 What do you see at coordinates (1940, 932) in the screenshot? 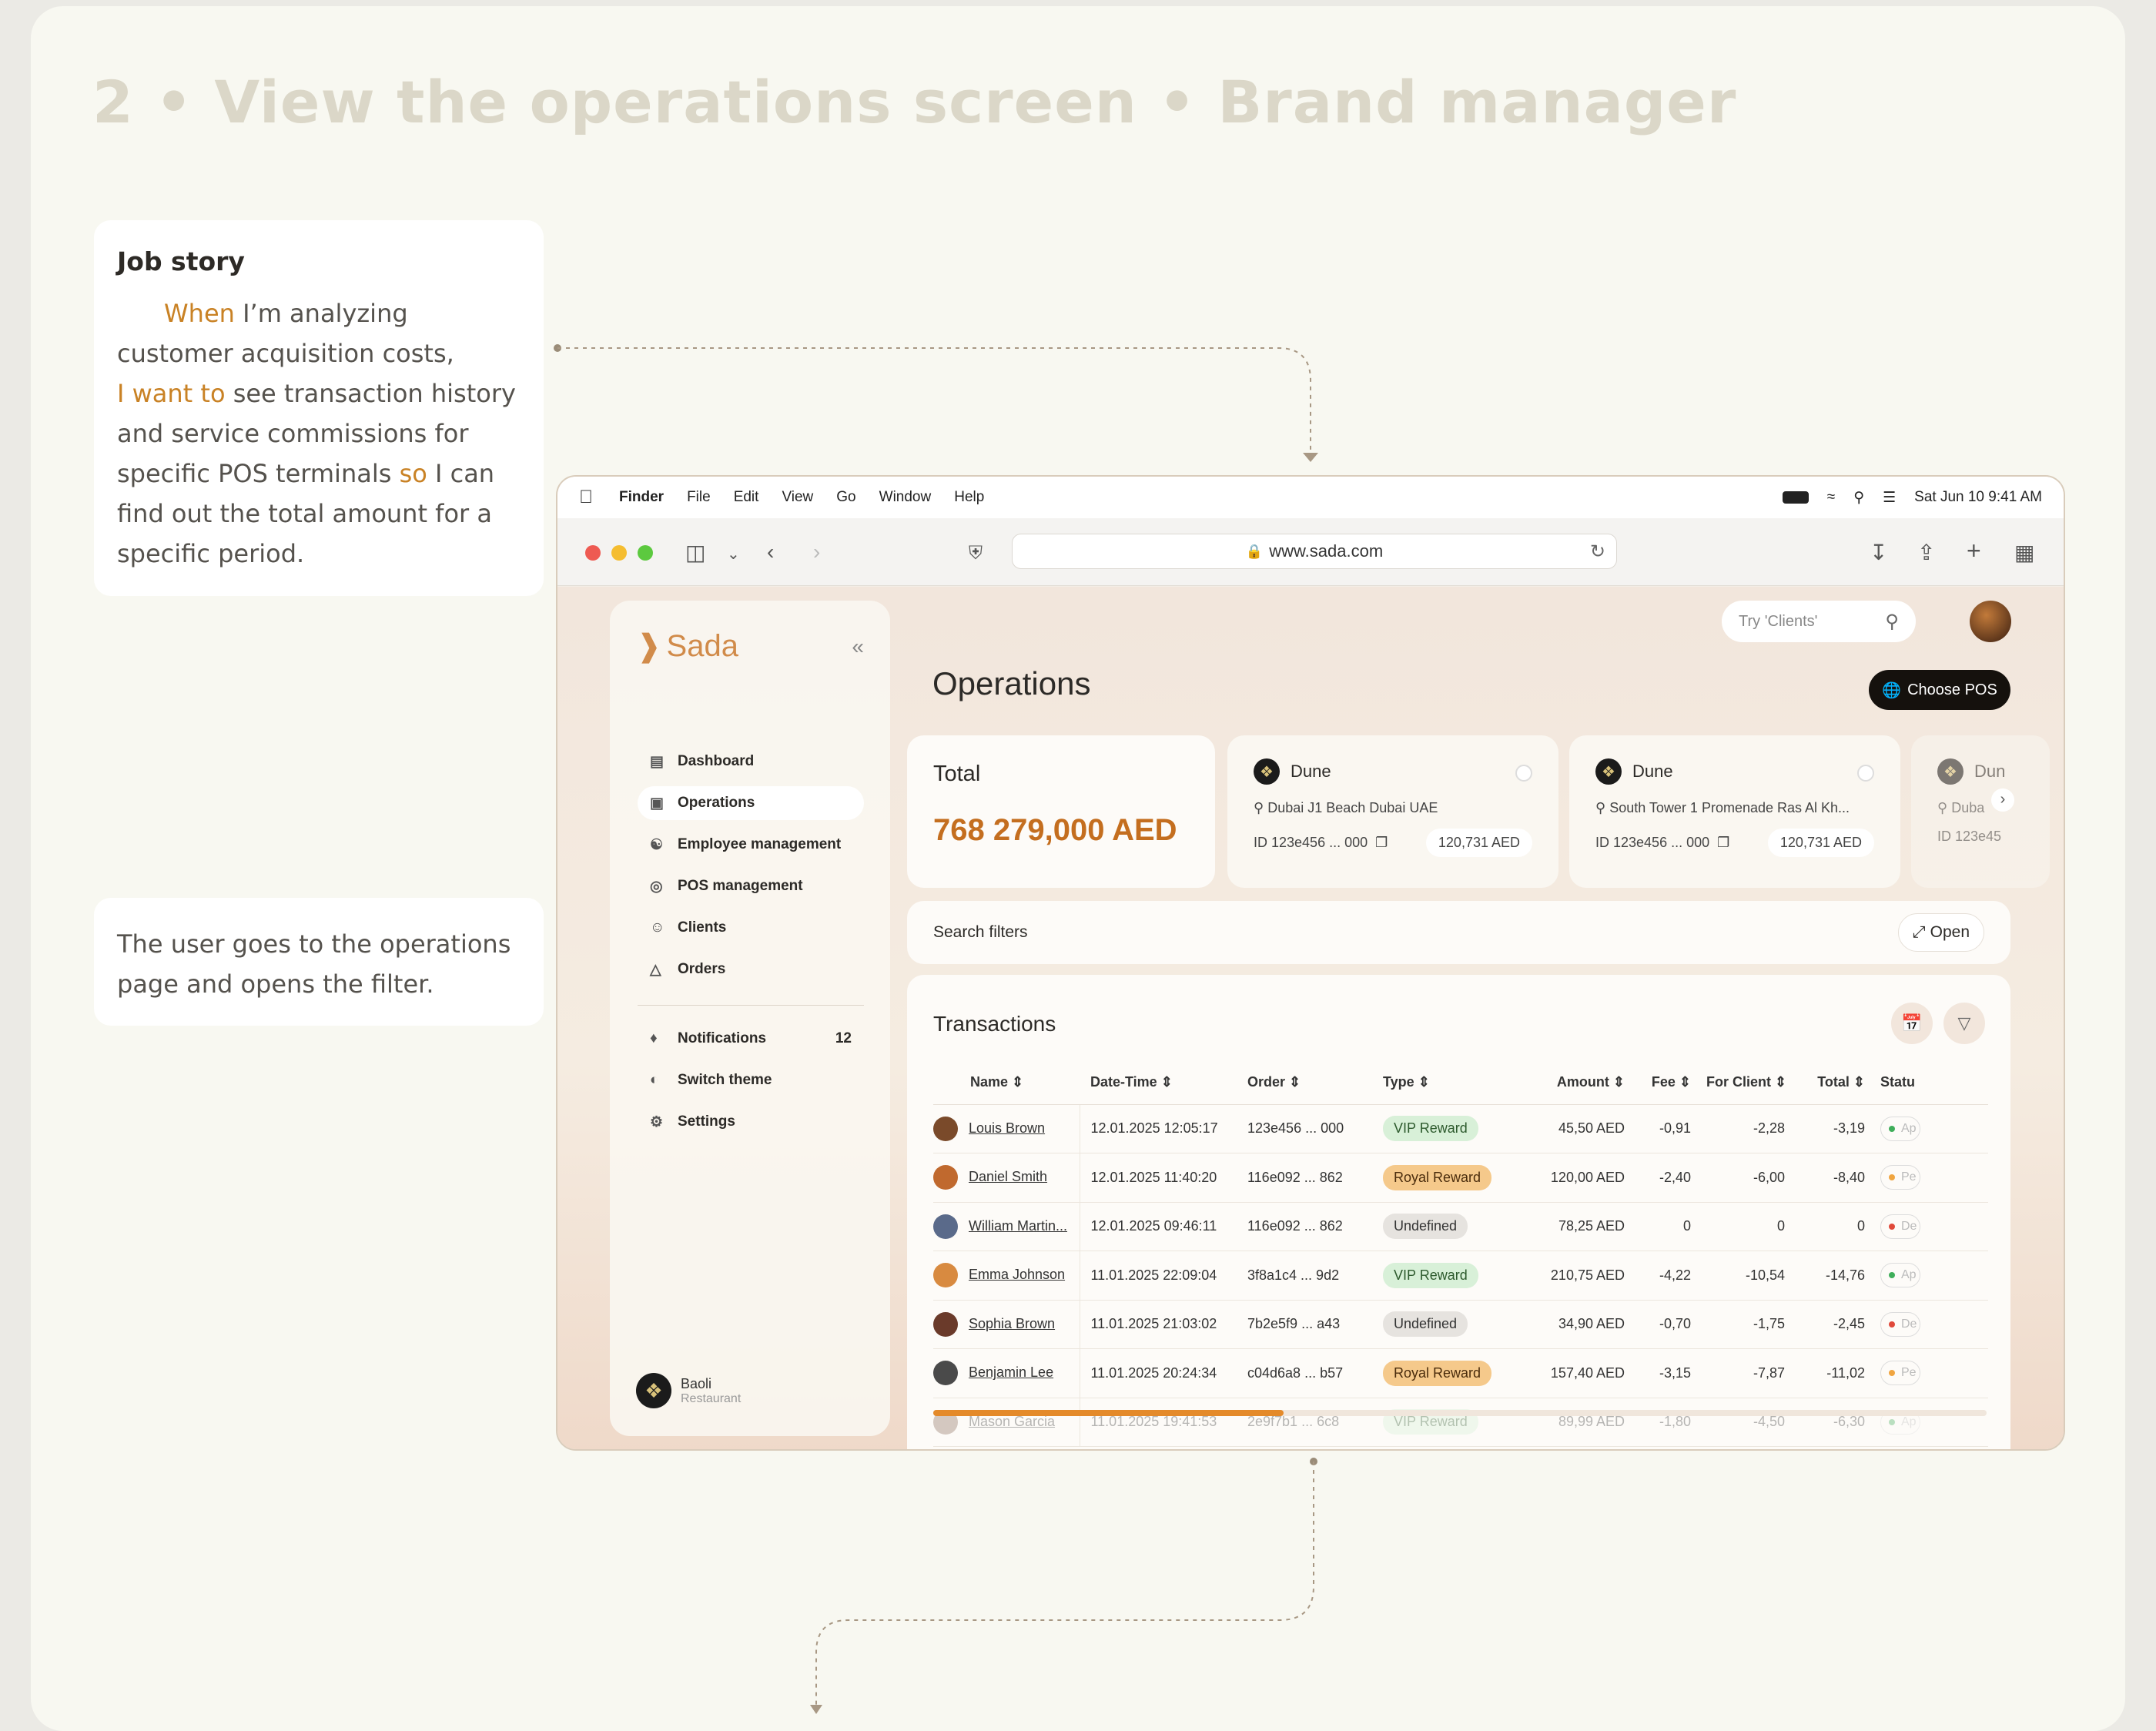
I see `open-filters-button: ⤢ Open` at bounding box center [1940, 932].